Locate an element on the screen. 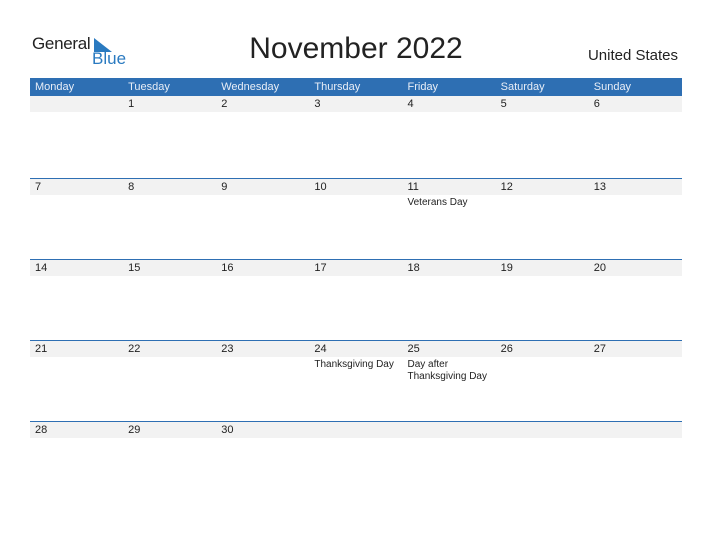 The image size is (712, 550). weekday-tuesday: Tuesday is located at coordinates (149, 87).